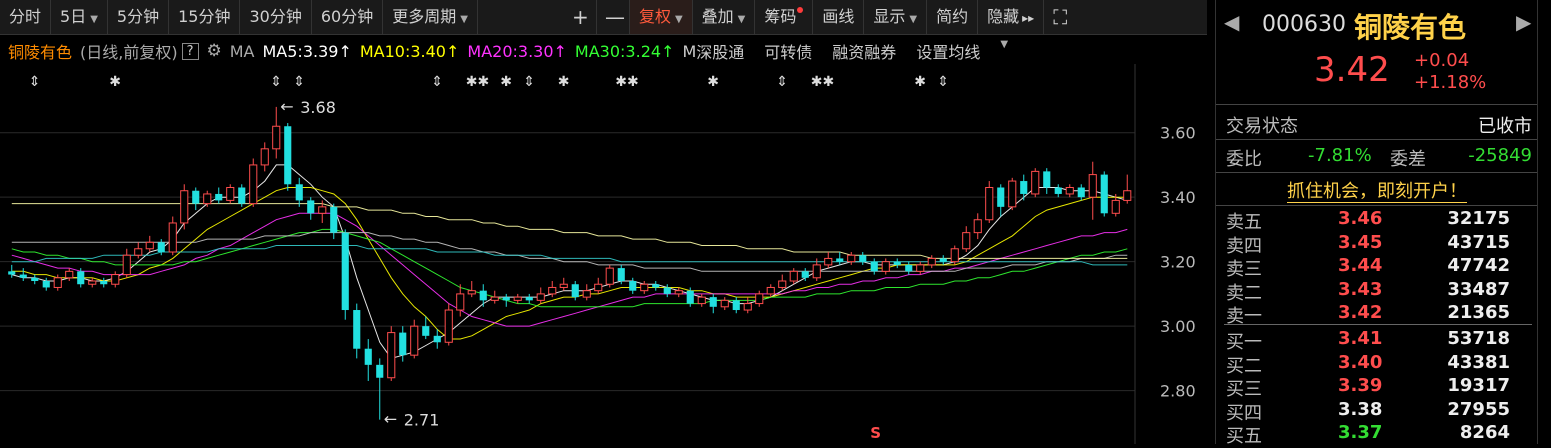 Image resolution: width=1551 pixels, height=448 pixels. Describe the element at coordinates (864, 51) in the screenshot. I see `indicator-link-2: 融资融券` at that location.